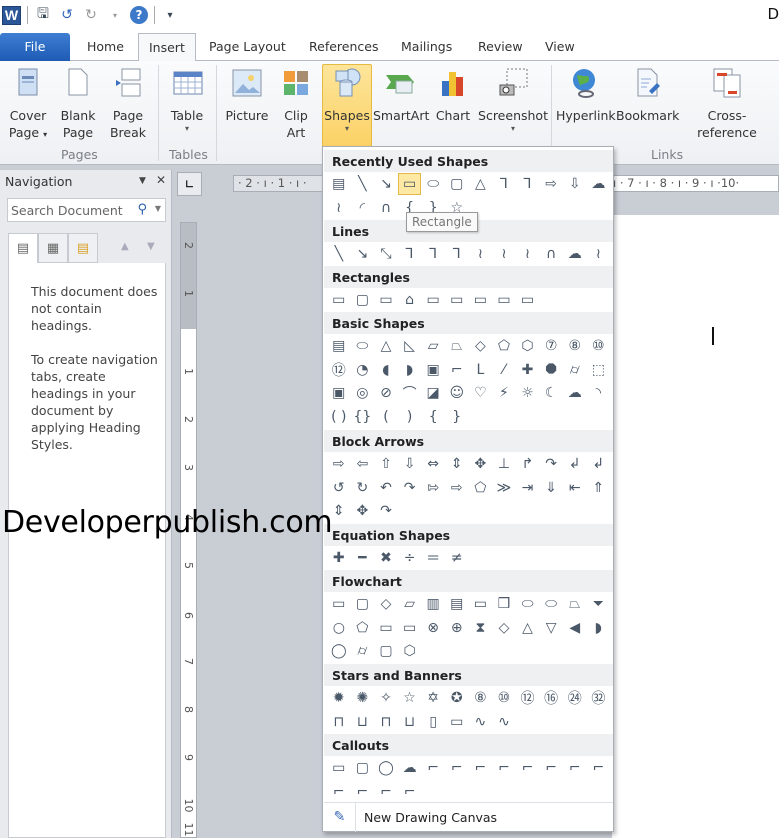  I want to click on cross-reference-button: Cross-reference, so click(727, 103).